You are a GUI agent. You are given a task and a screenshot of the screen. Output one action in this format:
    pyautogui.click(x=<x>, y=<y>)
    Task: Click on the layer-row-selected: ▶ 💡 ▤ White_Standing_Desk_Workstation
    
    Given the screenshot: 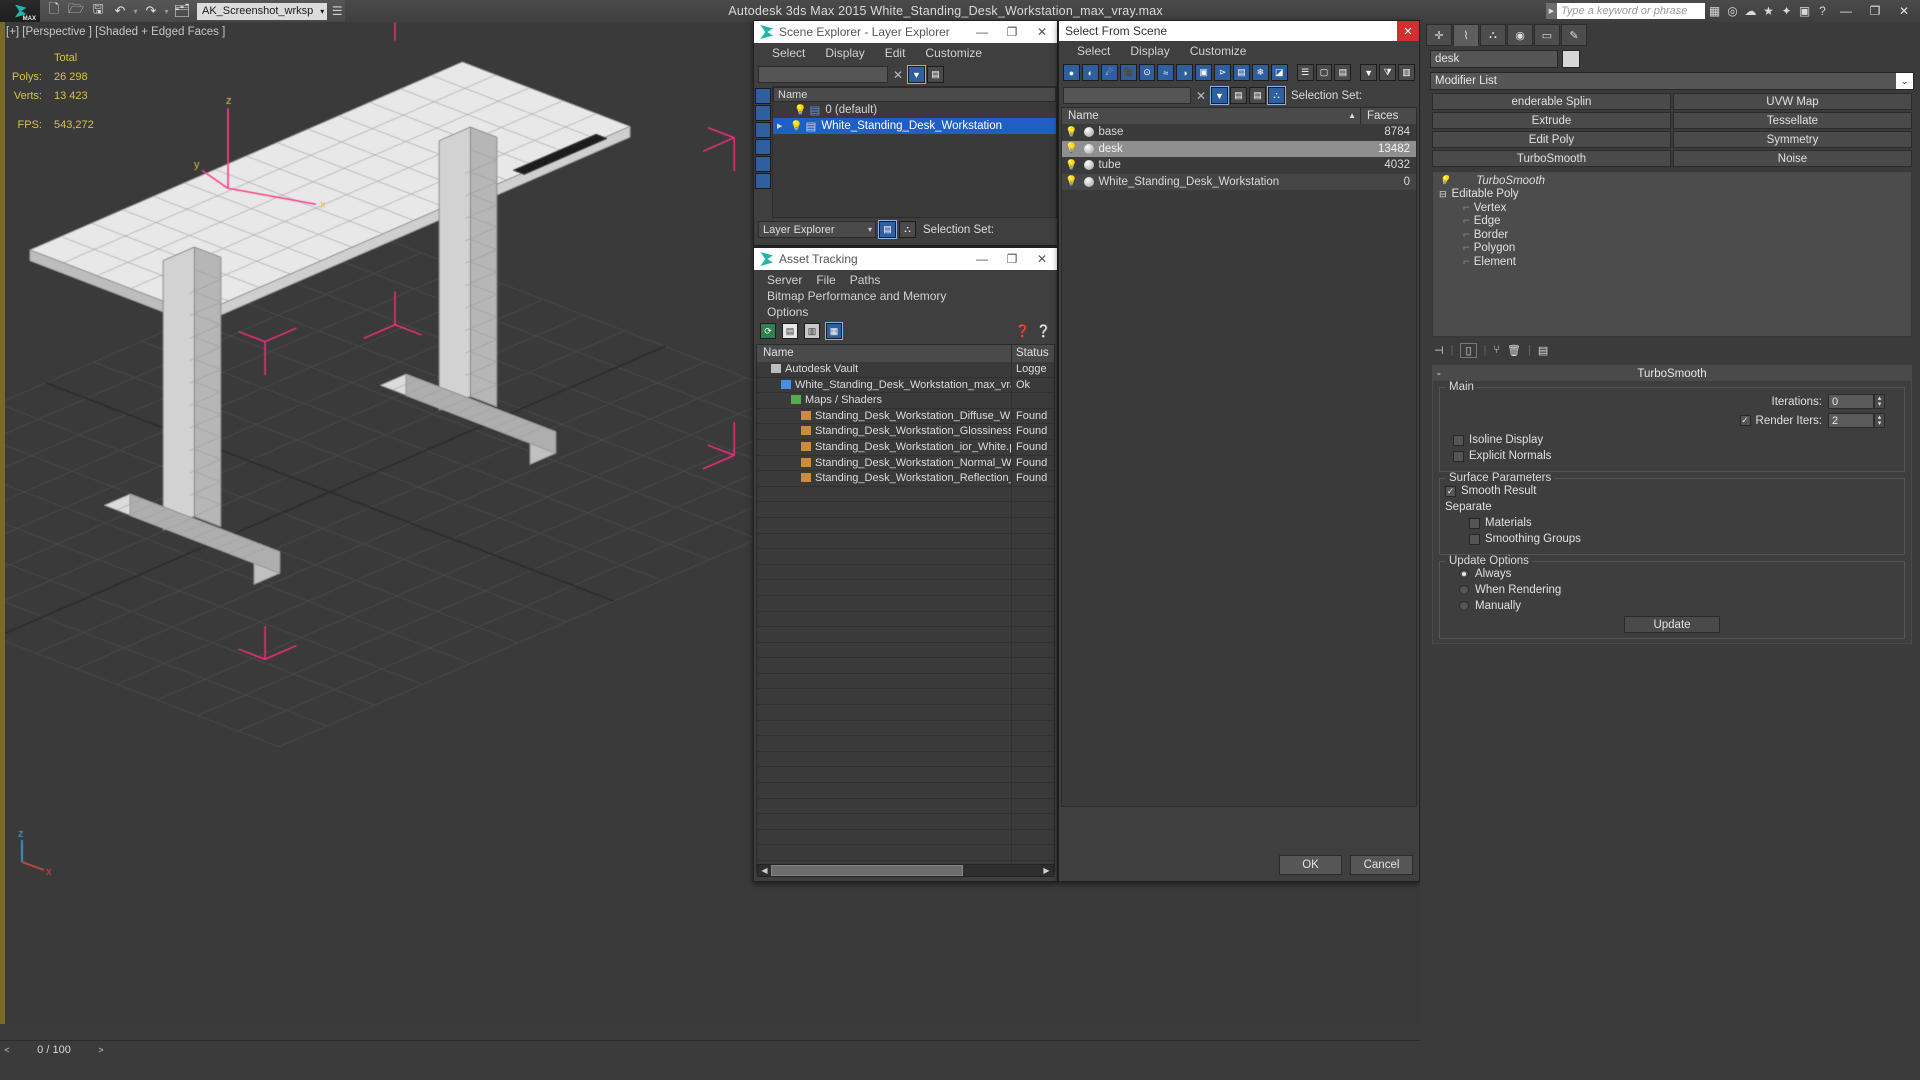 What is the action you would take?
    pyautogui.click(x=914, y=126)
    